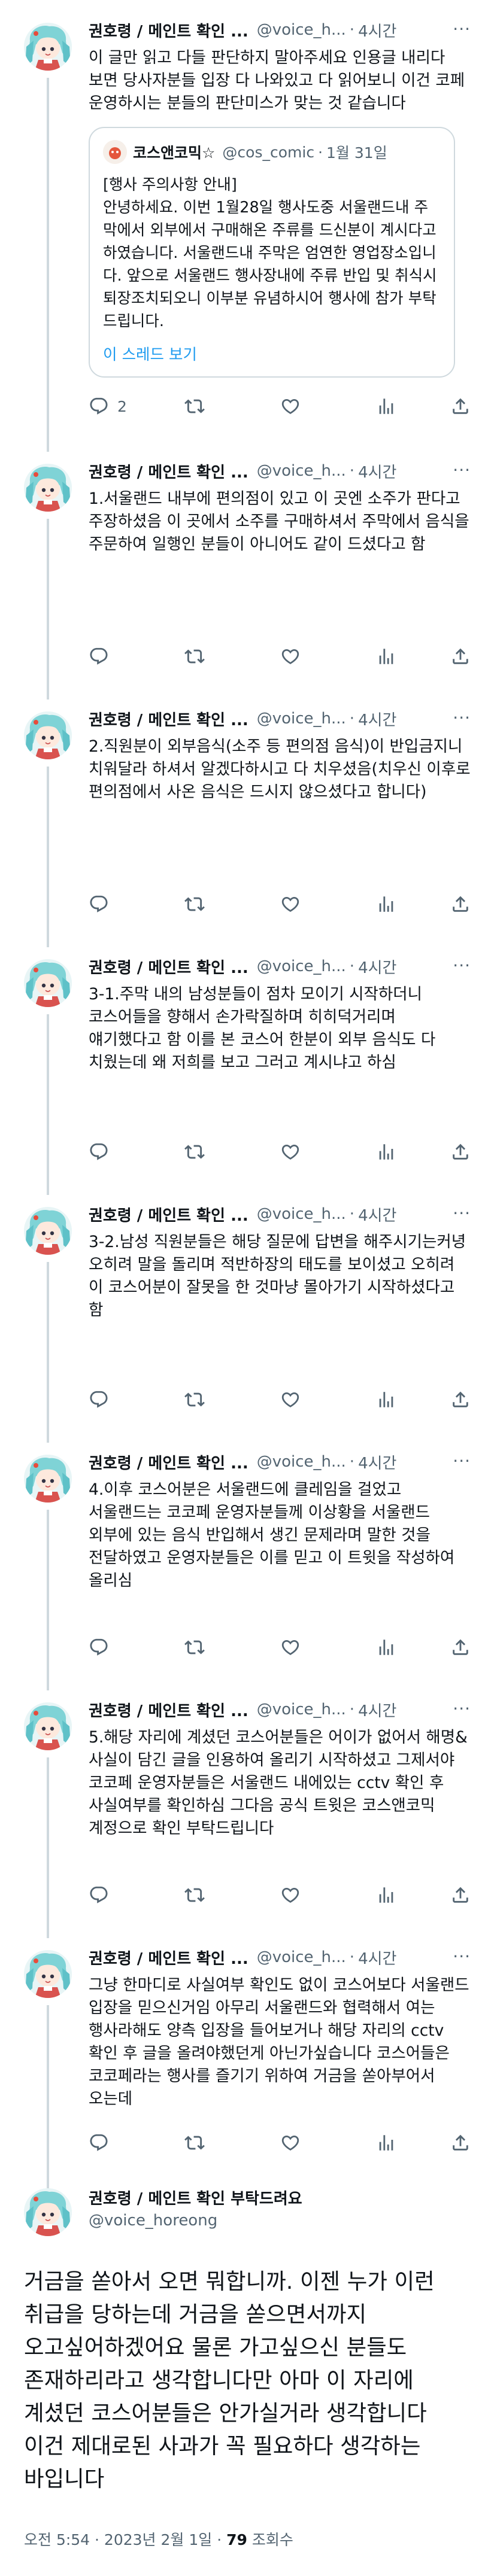 Image resolution: width=485 pixels, height=2576 pixels. Describe the element at coordinates (195, 2220) in the screenshot. I see `author-handle: @voice_horeong` at that location.